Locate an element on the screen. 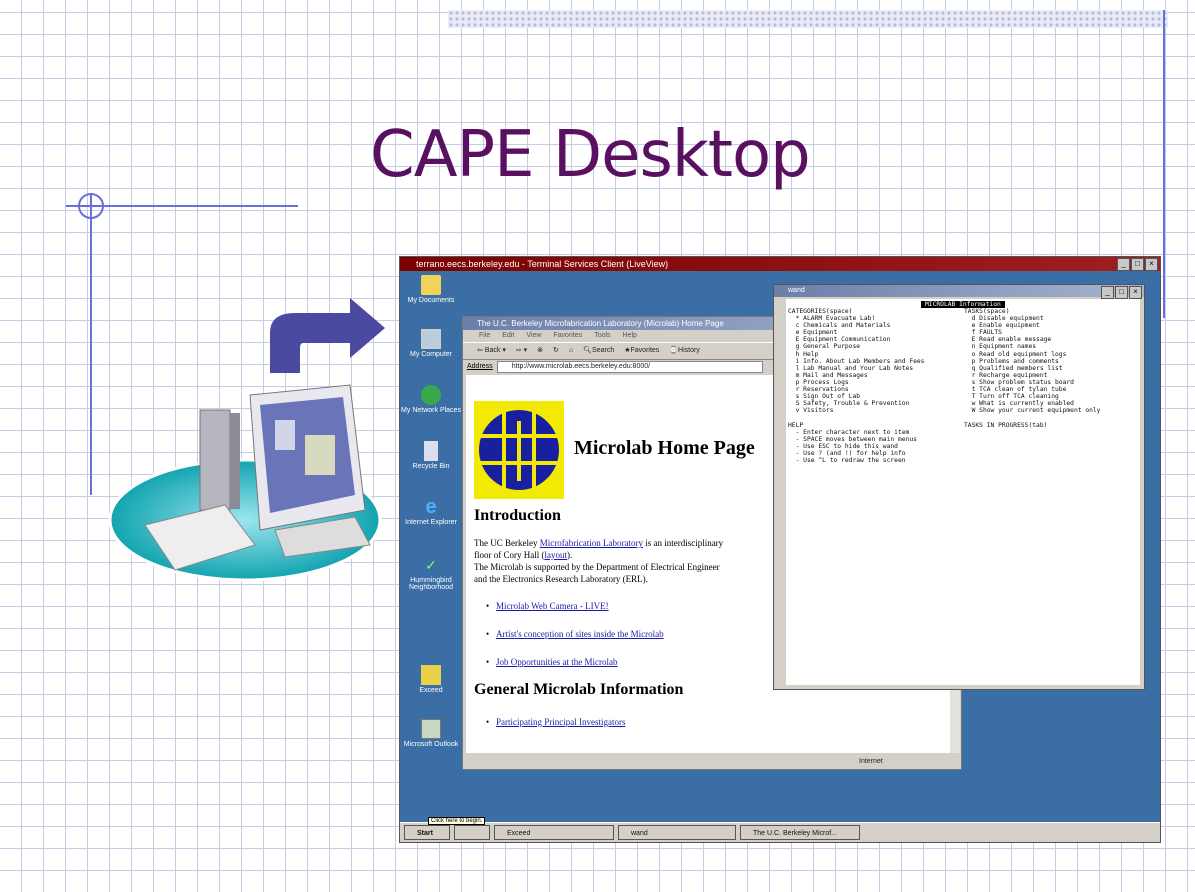  desktop-icon-exceed: Exceed is located at coordinates (431, 679).